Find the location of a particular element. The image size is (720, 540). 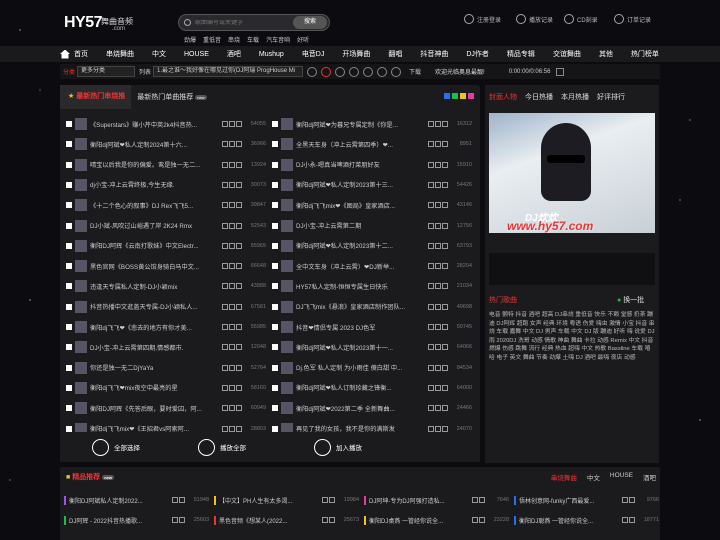

song-row: 衡阳DJ阿辉《先答后眼，要时爱囚，阿... 60949 is located at coordinates (166, 408).